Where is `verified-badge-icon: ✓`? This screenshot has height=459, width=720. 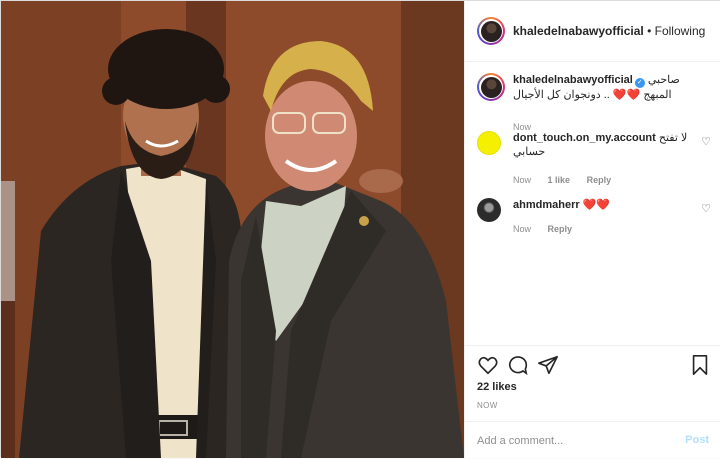
verified-badge-icon: ✓ is located at coordinates (639, 83).